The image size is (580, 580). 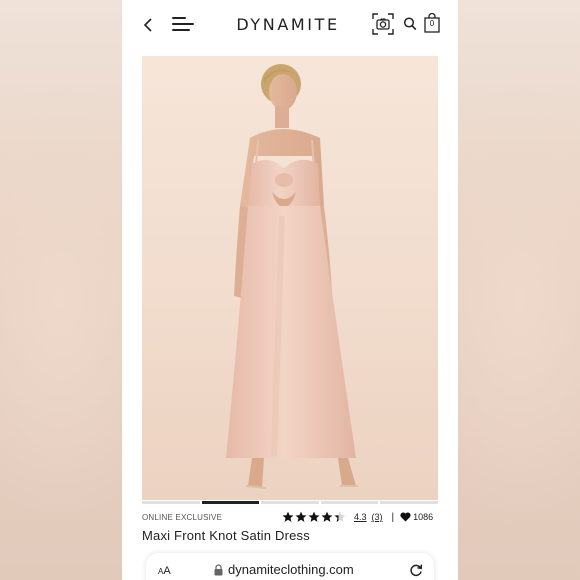 I want to click on online-exclusive-badge: ONLINE EXCLUSIVE, so click(x=182, y=517).